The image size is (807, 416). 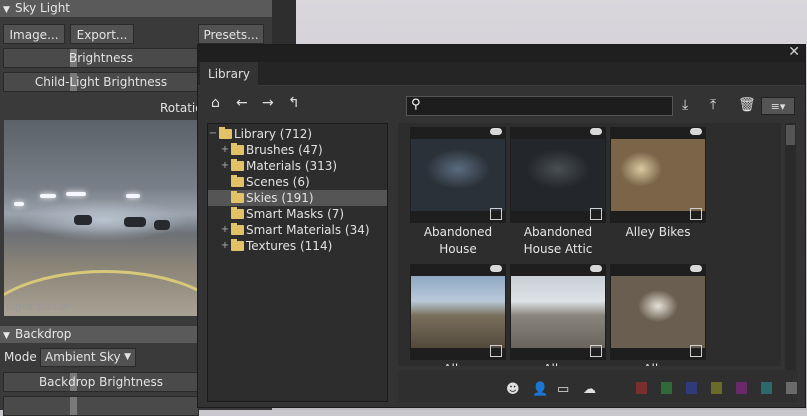 What do you see at coordinates (540, 389) in the screenshot?
I see `user-icon: 👤` at bounding box center [540, 389].